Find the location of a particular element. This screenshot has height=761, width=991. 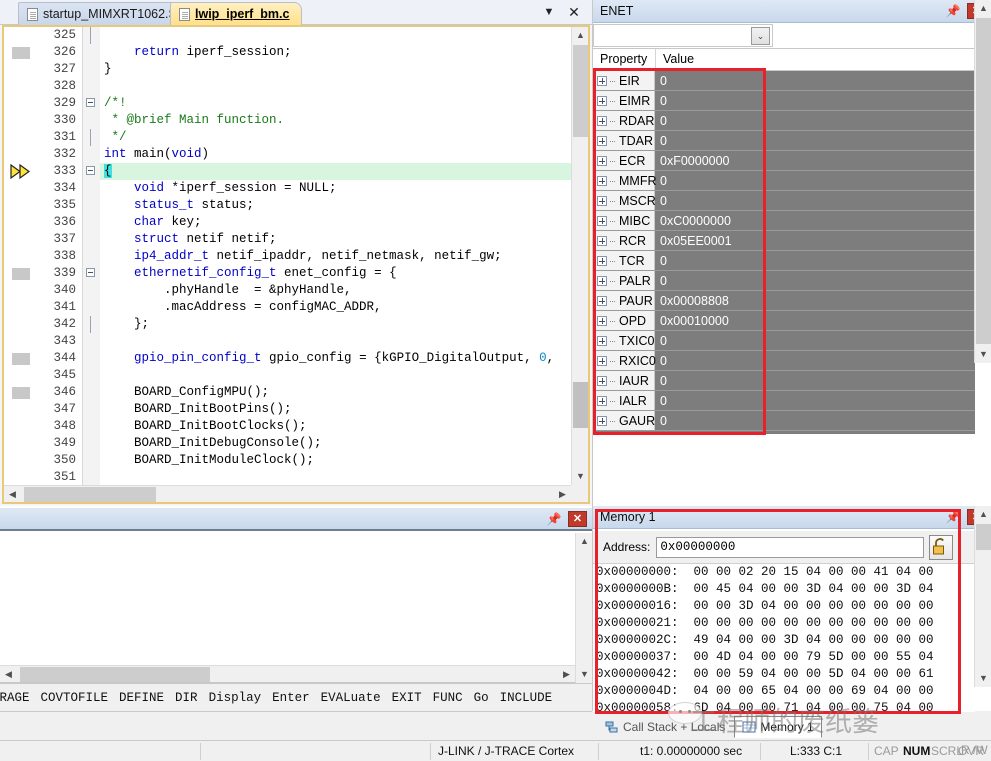

code-line: BOARD_InitBootPins(); is located at coordinates (335, 409).